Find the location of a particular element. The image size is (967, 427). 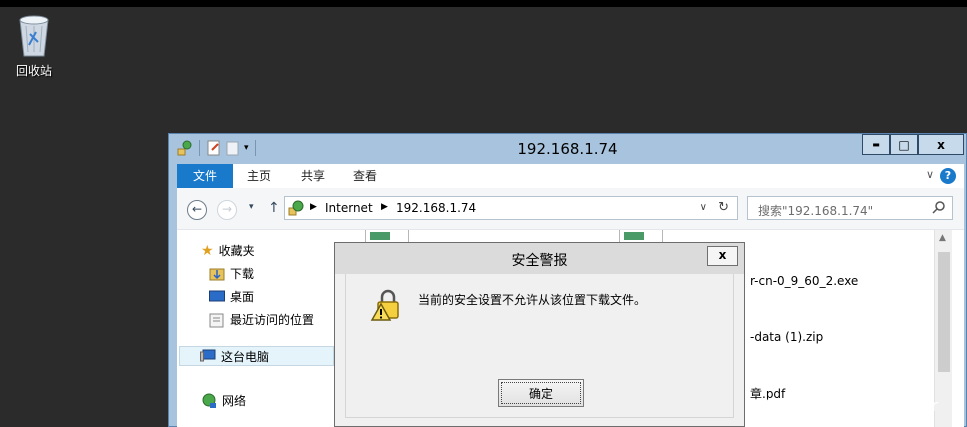

close-button: x is located at coordinates (941, 144).